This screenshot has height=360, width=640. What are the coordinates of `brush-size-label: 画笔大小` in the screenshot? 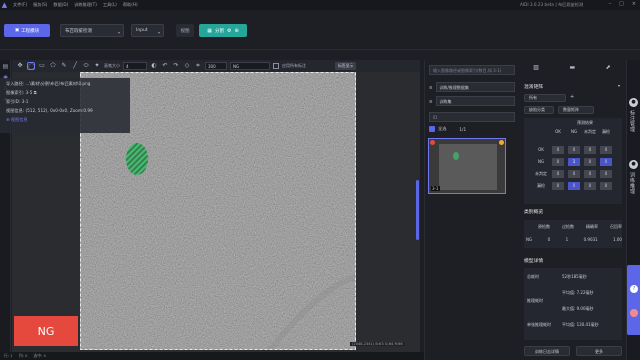 It's located at (112, 65).